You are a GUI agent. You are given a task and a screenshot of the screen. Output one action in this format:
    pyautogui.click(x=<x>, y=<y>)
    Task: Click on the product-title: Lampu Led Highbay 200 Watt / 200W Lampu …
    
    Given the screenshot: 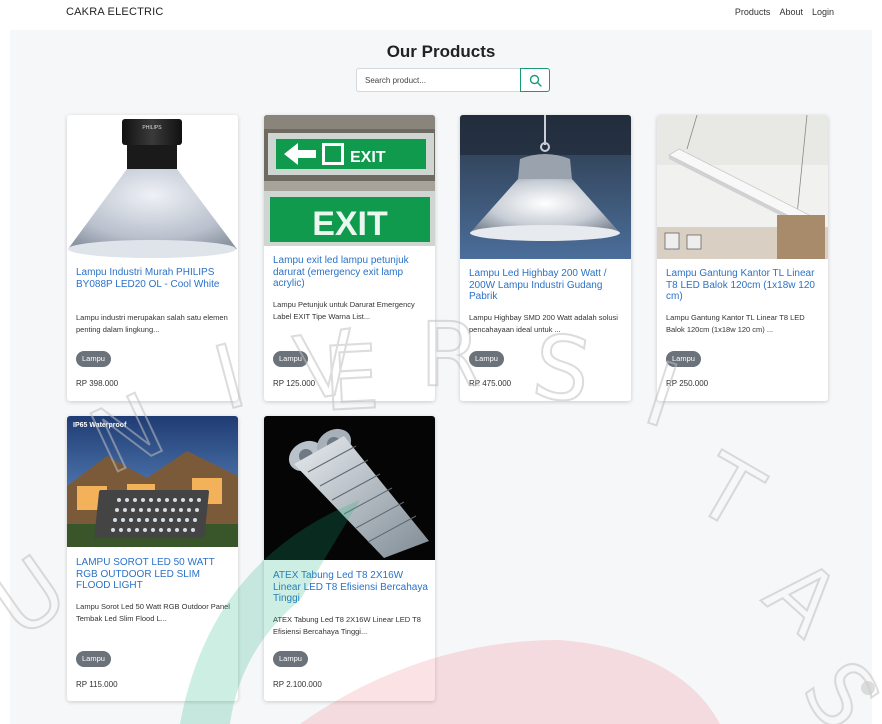 What is the action you would take?
    pyautogui.click(x=546, y=285)
    